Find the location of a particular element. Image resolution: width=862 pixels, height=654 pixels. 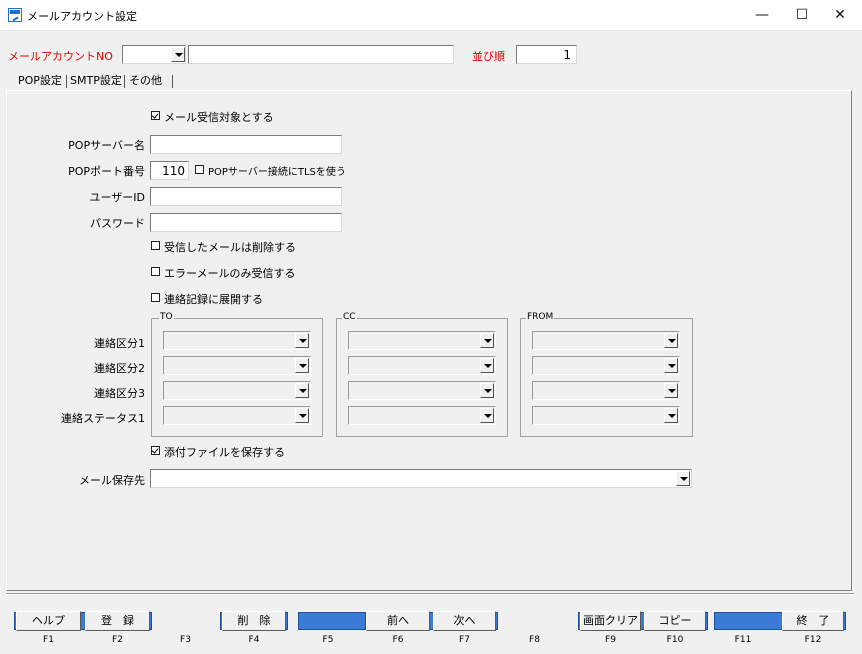

register-button: 登 録 is located at coordinates (117, 621).